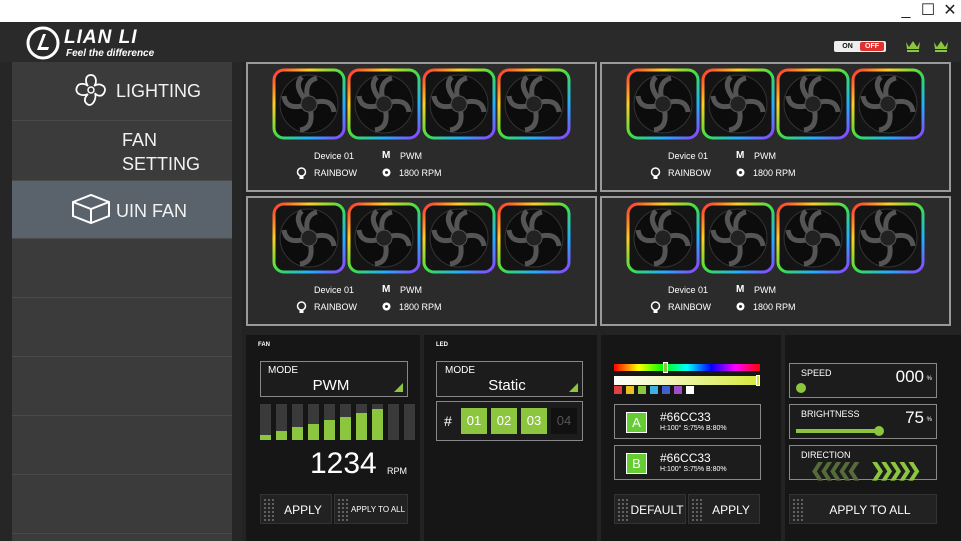 The width and height of the screenshot is (961, 541). What do you see at coordinates (928, 11) in the screenshot?
I see `maximize-button: ☐` at bounding box center [928, 11].